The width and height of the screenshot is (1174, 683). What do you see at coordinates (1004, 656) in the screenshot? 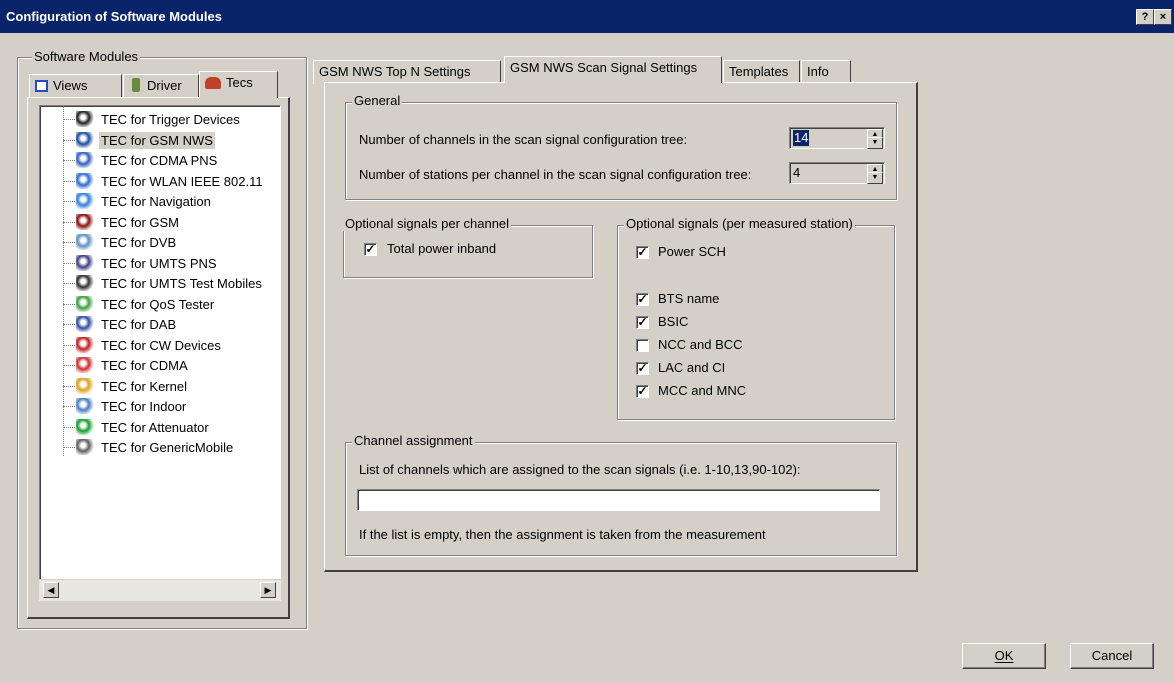
I see `ok-button: OK` at bounding box center [1004, 656].